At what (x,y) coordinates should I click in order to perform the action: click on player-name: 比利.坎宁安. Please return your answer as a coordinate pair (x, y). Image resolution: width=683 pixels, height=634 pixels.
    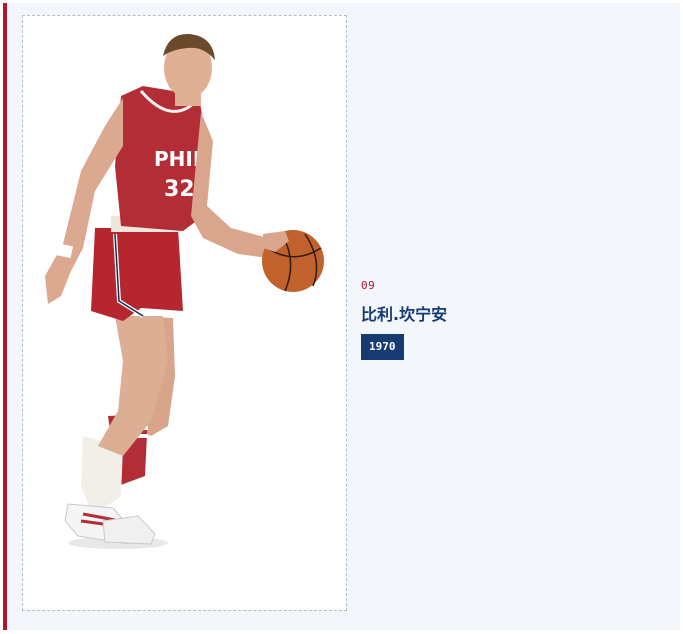
    Looking at the image, I should click on (404, 313).